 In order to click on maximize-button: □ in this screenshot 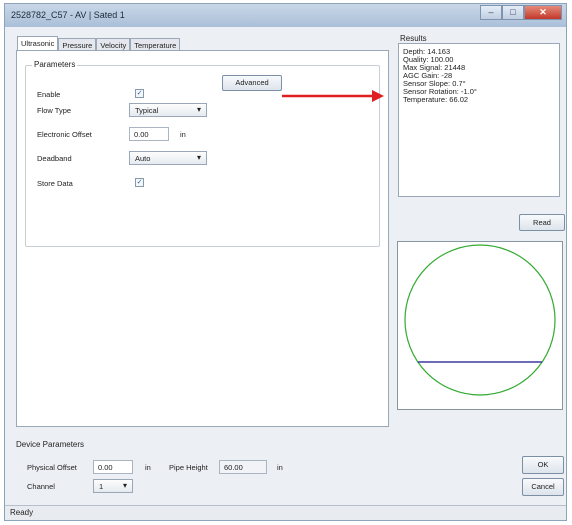, I will do `click(513, 12)`.